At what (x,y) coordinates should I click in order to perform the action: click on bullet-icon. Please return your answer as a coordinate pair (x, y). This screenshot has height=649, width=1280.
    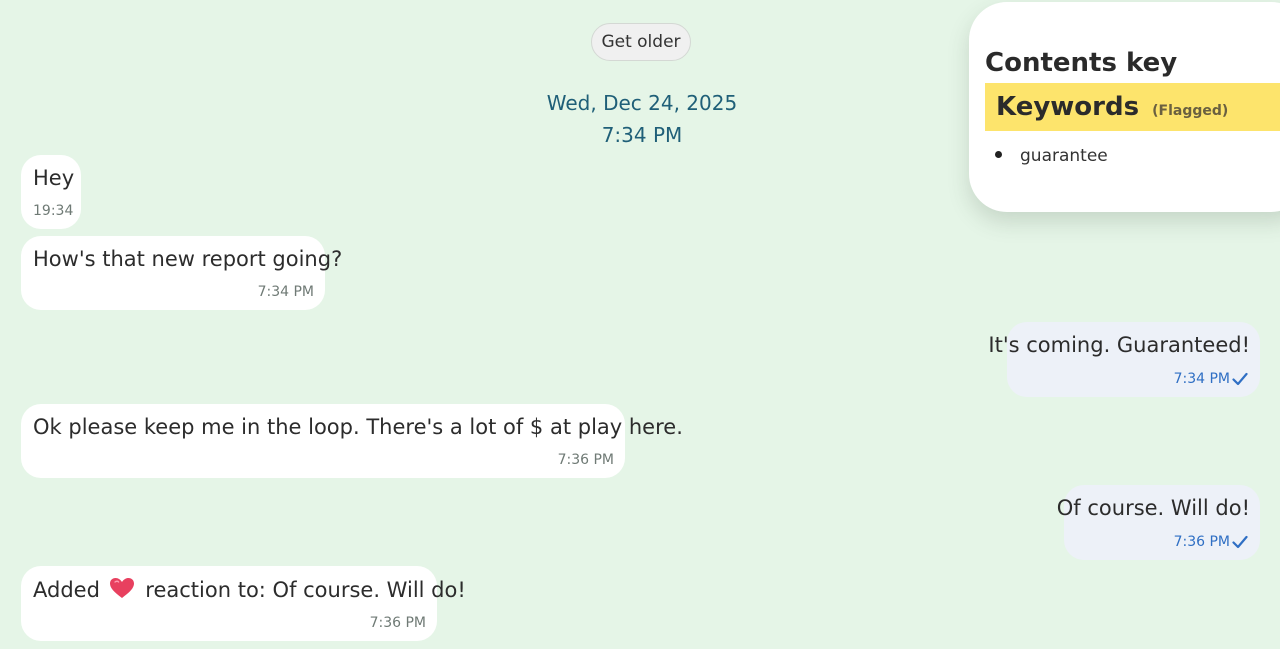
    Looking at the image, I should click on (998, 154).